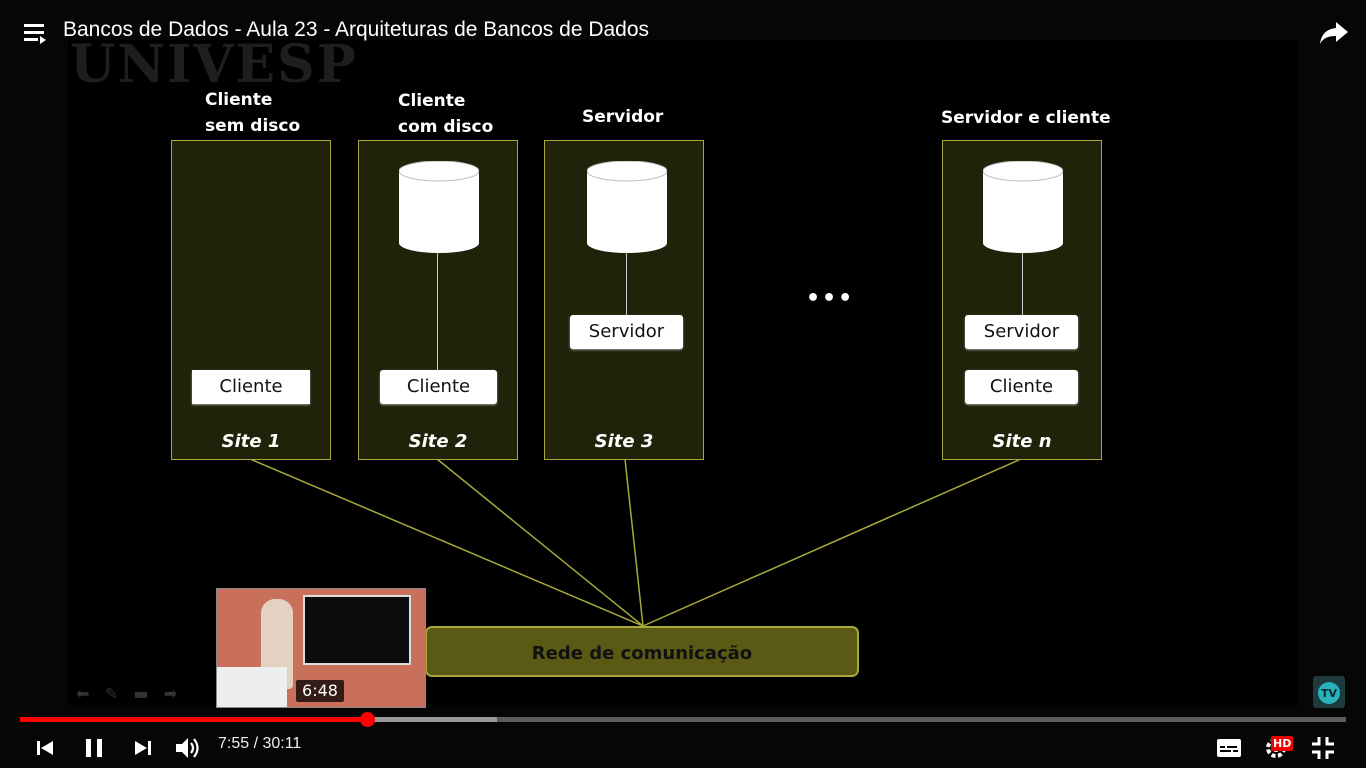  Describe the element at coordinates (357, 630) in the screenshot. I see `thumbnail-screen` at that location.